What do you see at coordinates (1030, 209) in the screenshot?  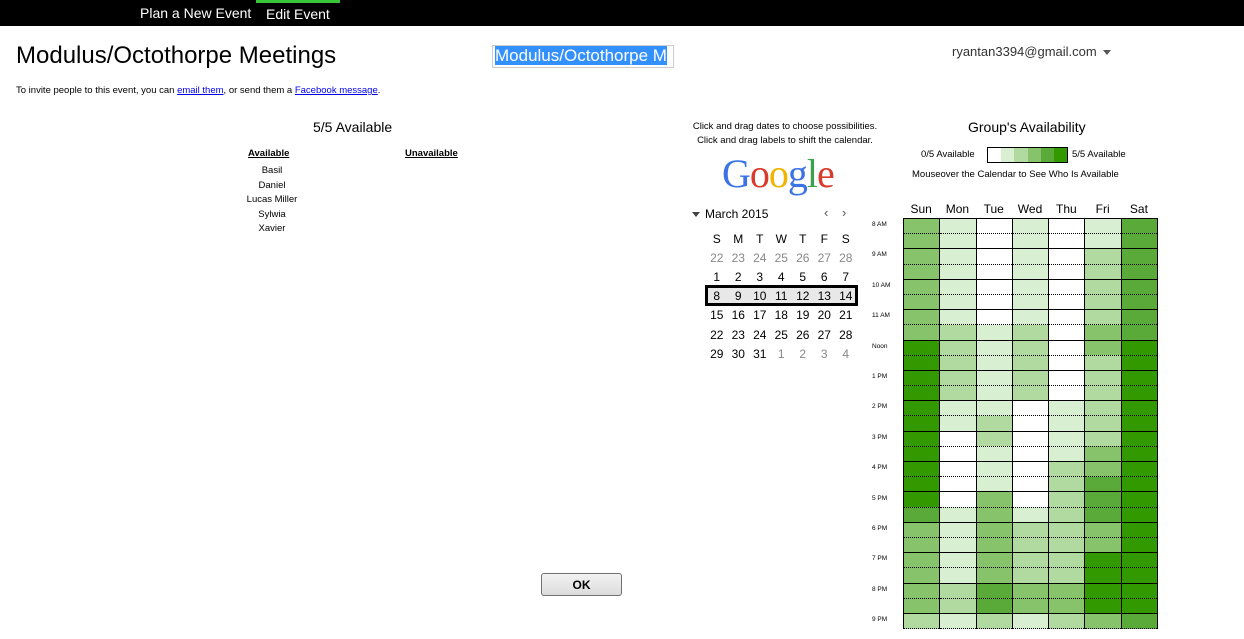 I see `grid-day-header: Wed` at bounding box center [1030, 209].